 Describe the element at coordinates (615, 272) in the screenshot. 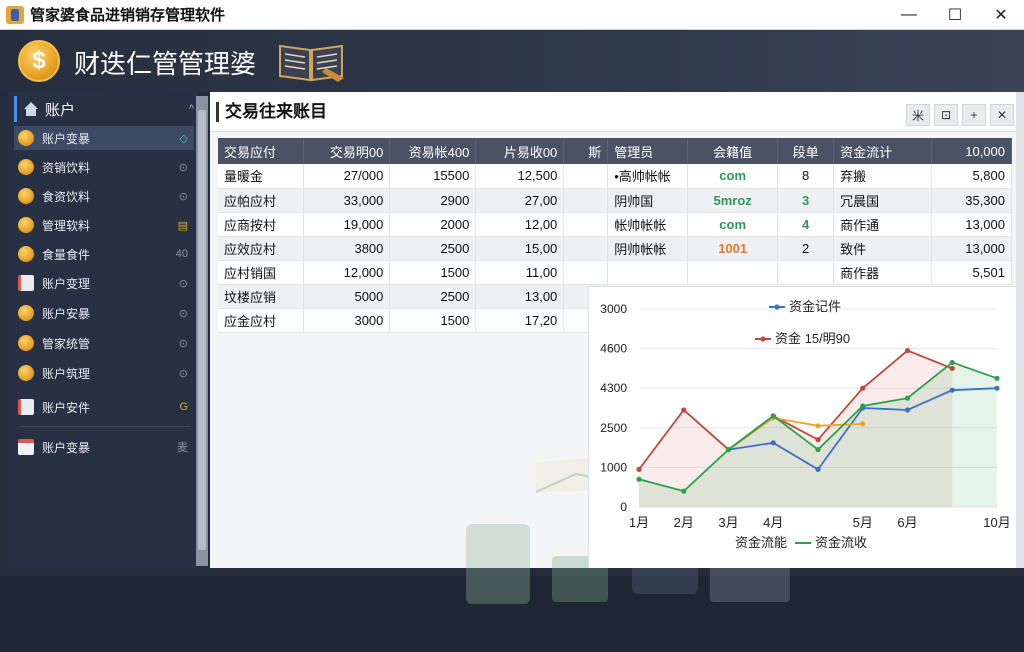

I see `table-row: 应村销国 12,000 1500 11,00 商作器 5,501` at that location.